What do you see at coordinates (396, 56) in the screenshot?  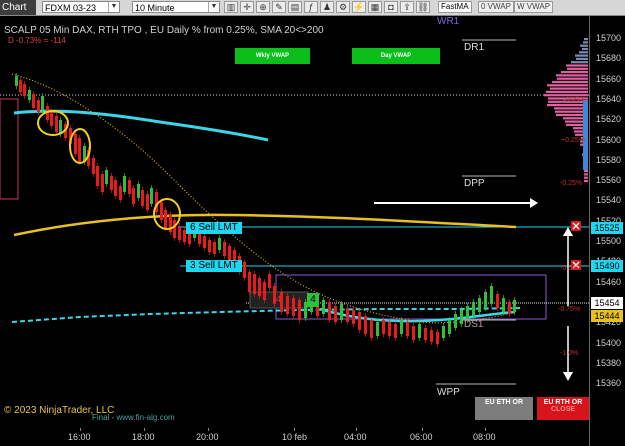 I see `day-vwap-button: Day VWAP` at bounding box center [396, 56].